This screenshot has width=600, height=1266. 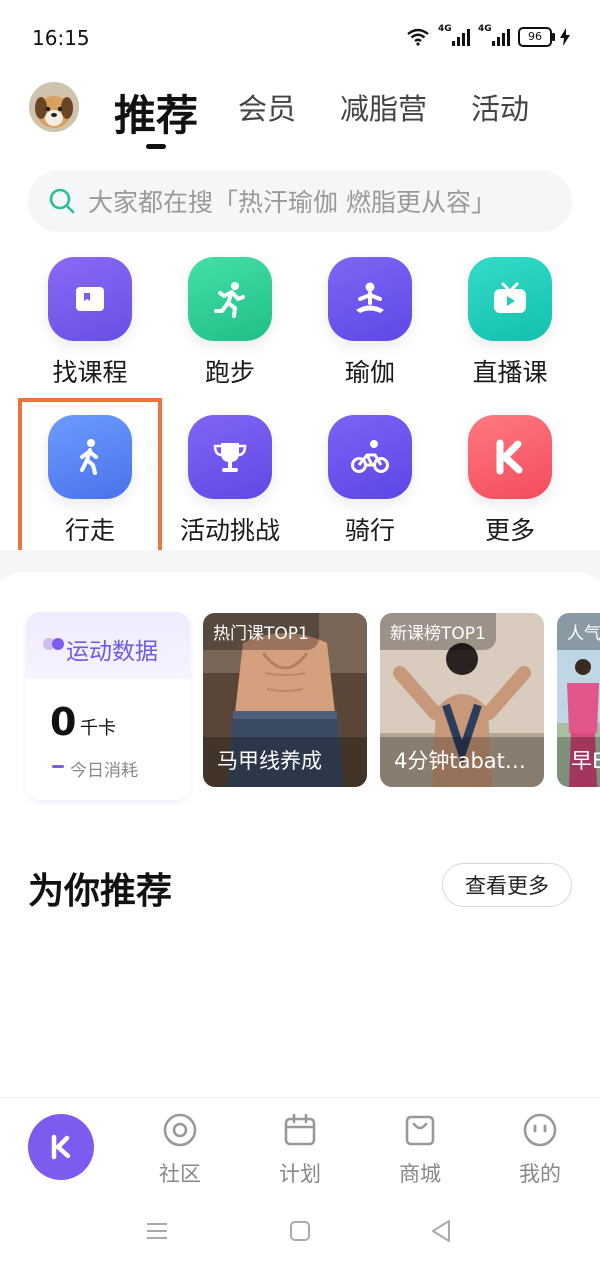 I want to click on shopping-bag-icon, so click(x=420, y=1130).